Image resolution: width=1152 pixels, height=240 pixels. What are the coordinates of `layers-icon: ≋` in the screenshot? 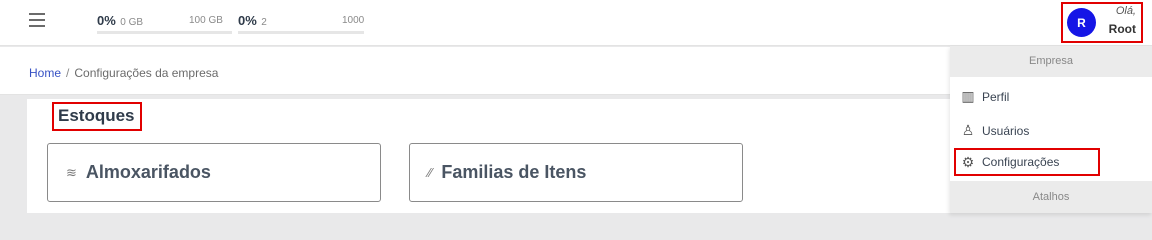 It's located at (71, 172).